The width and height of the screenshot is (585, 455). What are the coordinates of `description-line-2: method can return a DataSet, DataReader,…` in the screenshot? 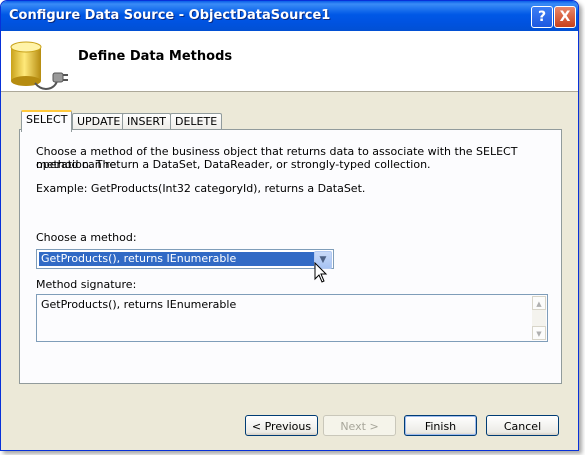 It's located at (233, 164).